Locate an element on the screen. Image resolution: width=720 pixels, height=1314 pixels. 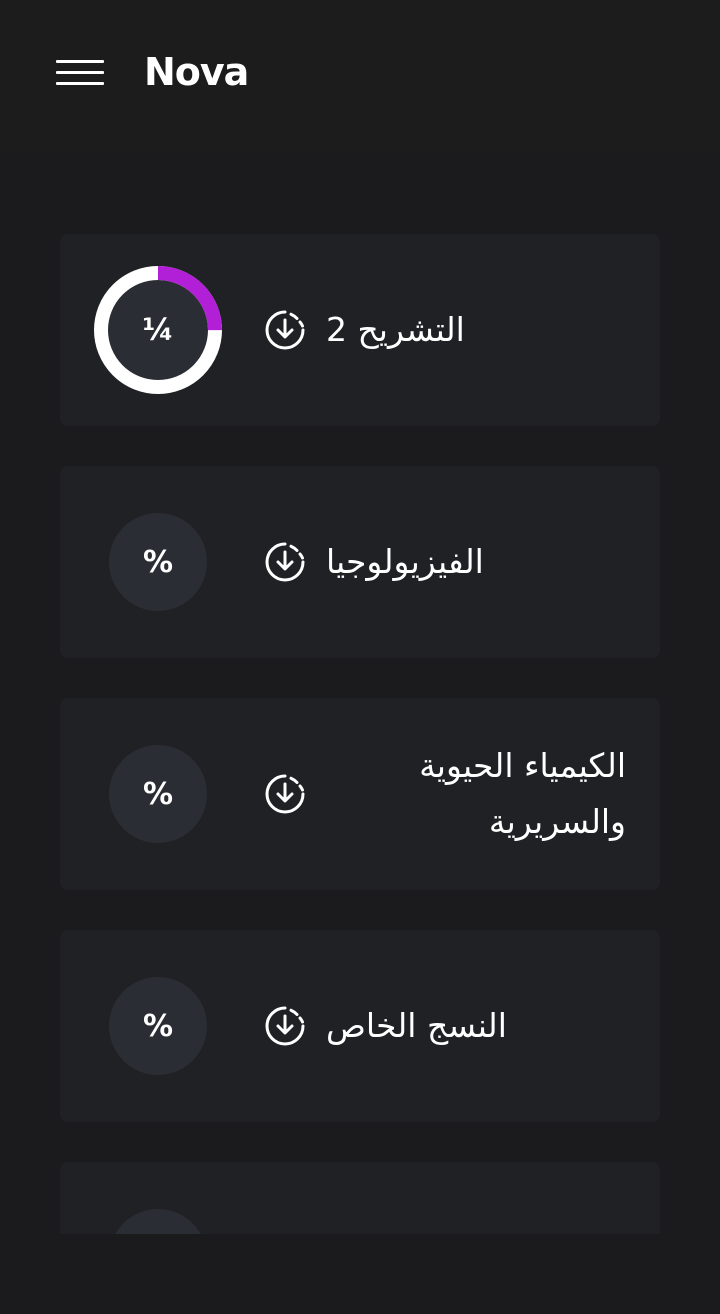
progress-indicator: ¼ is located at coordinates (158, 330).